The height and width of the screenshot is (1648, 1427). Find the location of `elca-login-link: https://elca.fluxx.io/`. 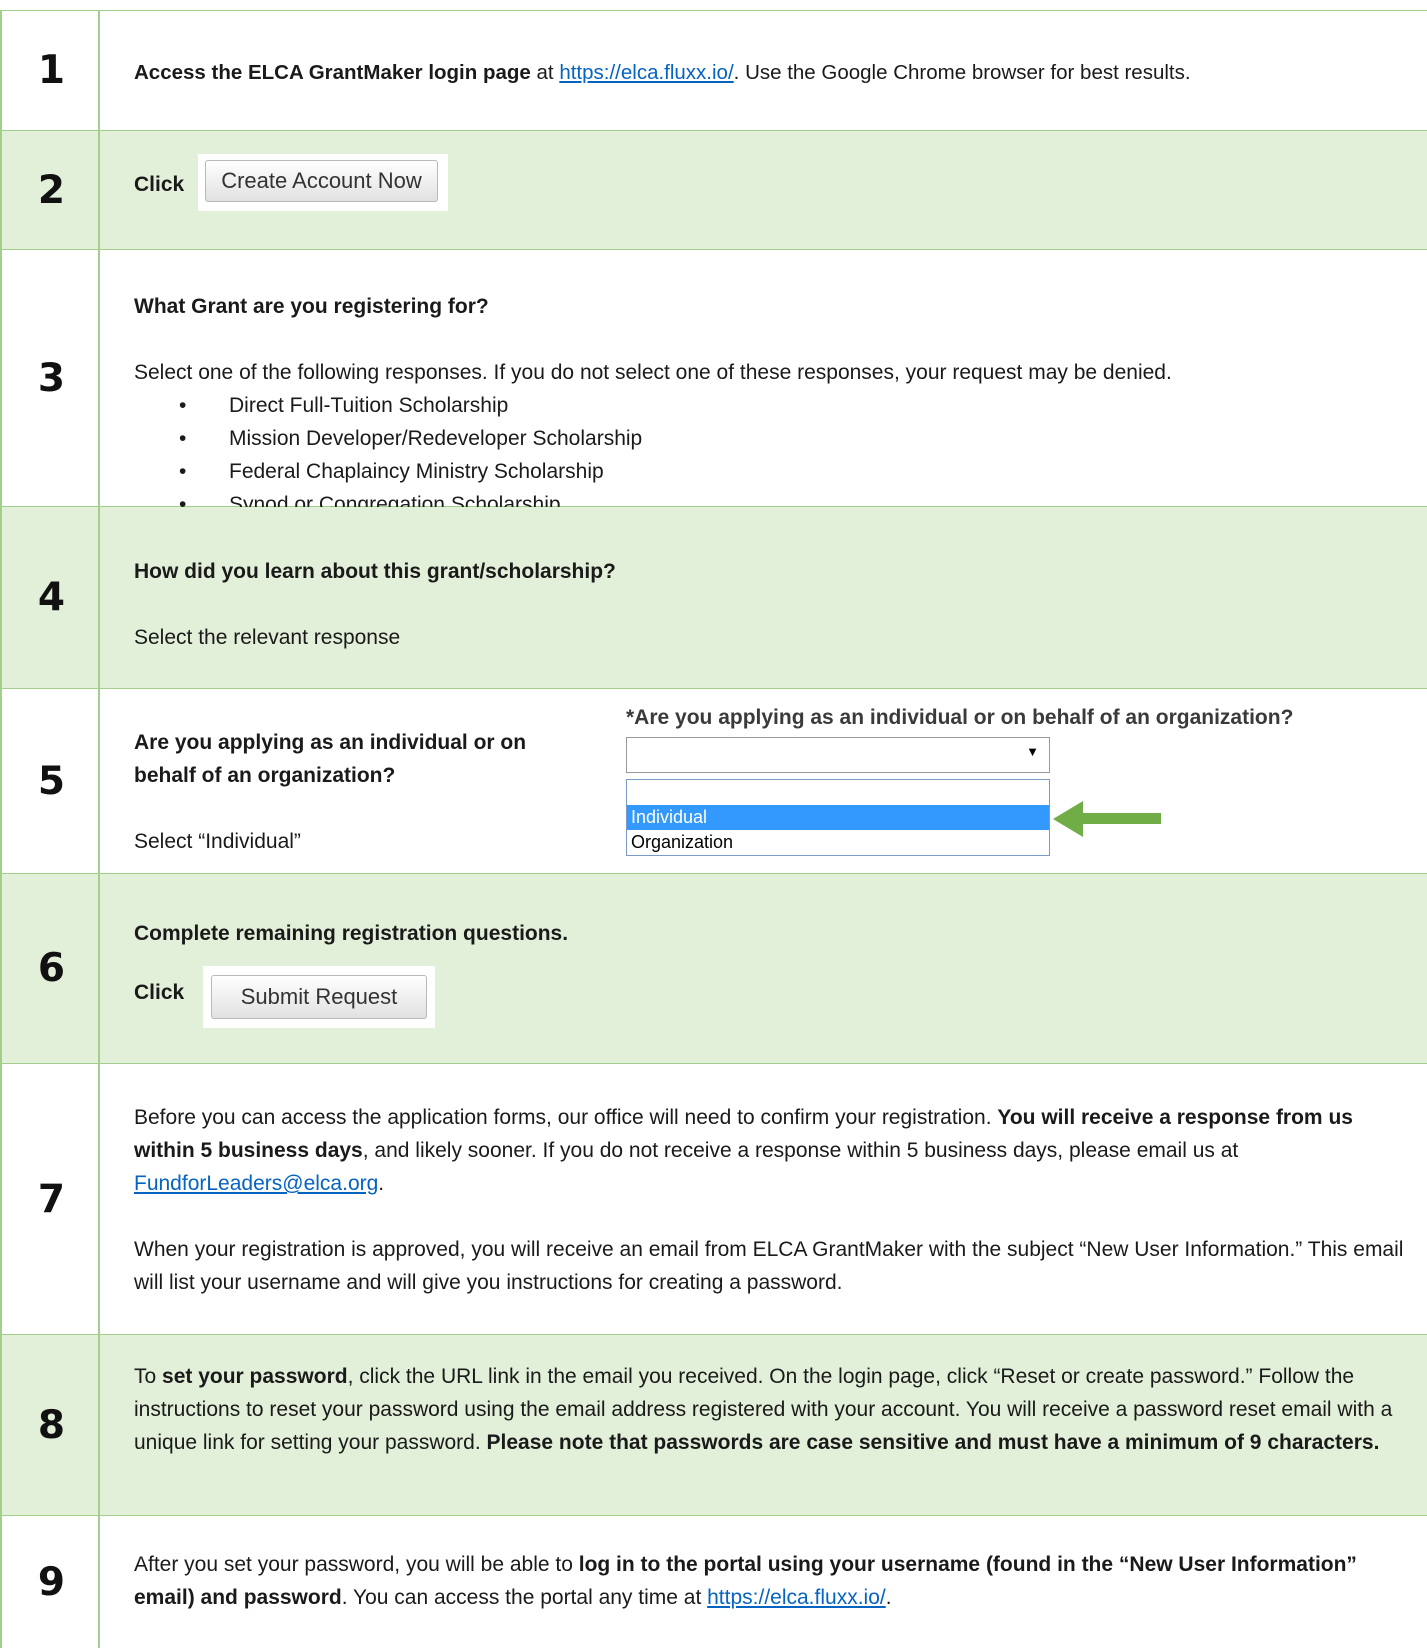

elca-login-link: https://elca.fluxx.io/ is located at coordinates (646, 72).